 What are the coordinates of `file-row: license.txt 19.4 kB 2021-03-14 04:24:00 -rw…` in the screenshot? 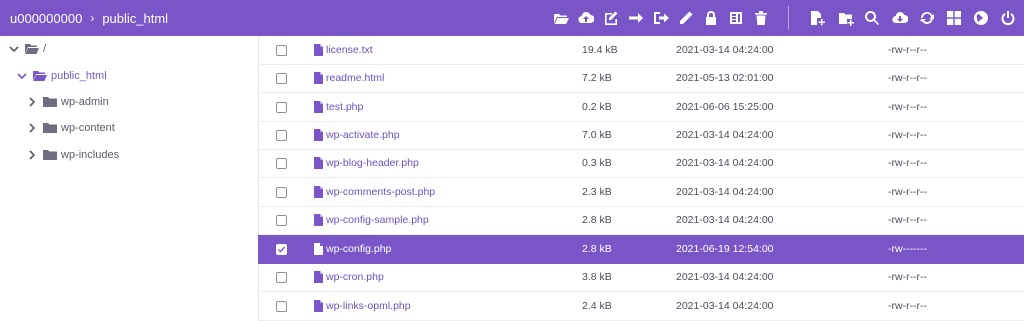 It's located at (641, 50).